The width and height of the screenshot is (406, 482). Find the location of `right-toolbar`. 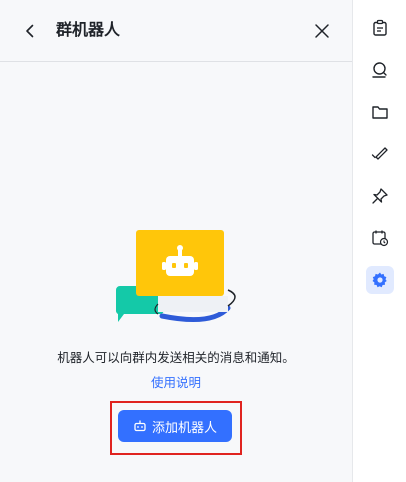

right-toolbar is located at coordinates (379, 241).